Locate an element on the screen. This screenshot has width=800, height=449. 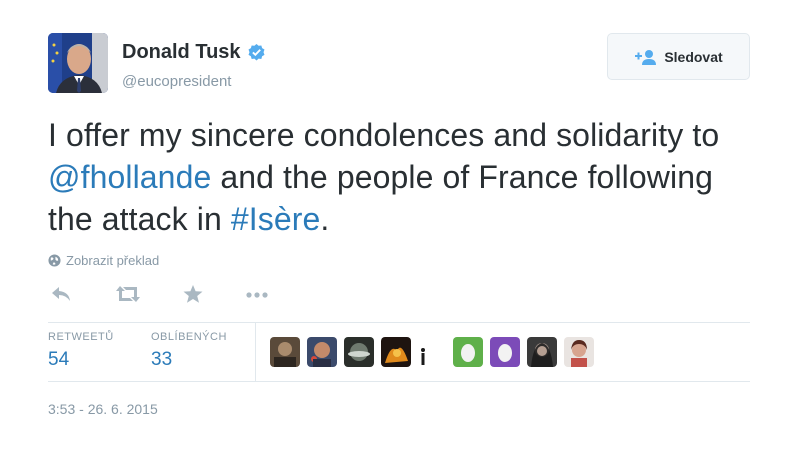
retweet-count: 54 is located at coordinates (59, 359).